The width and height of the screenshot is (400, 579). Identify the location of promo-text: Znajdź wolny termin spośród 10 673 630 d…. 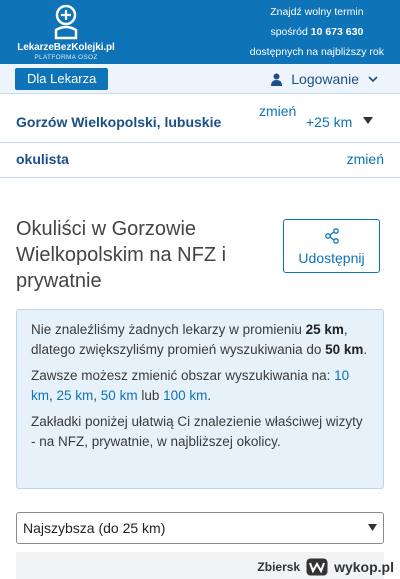
(317, 32).